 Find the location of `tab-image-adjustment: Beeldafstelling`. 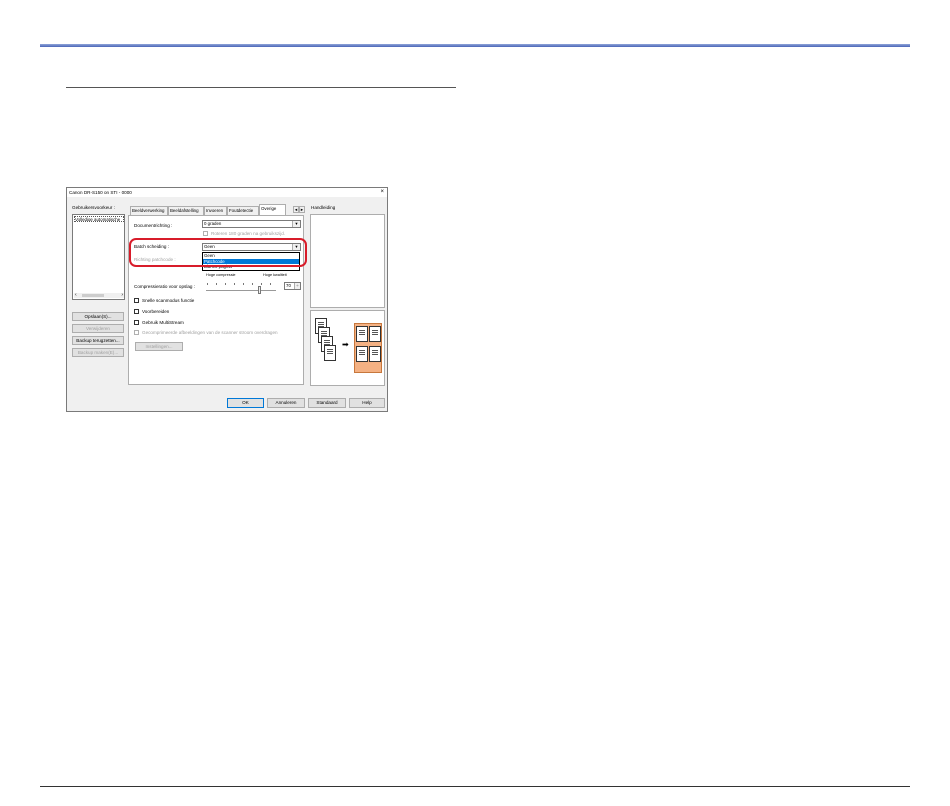

tab-image-adjustment: Beeldafstelling is located at coordinates (186, 210).